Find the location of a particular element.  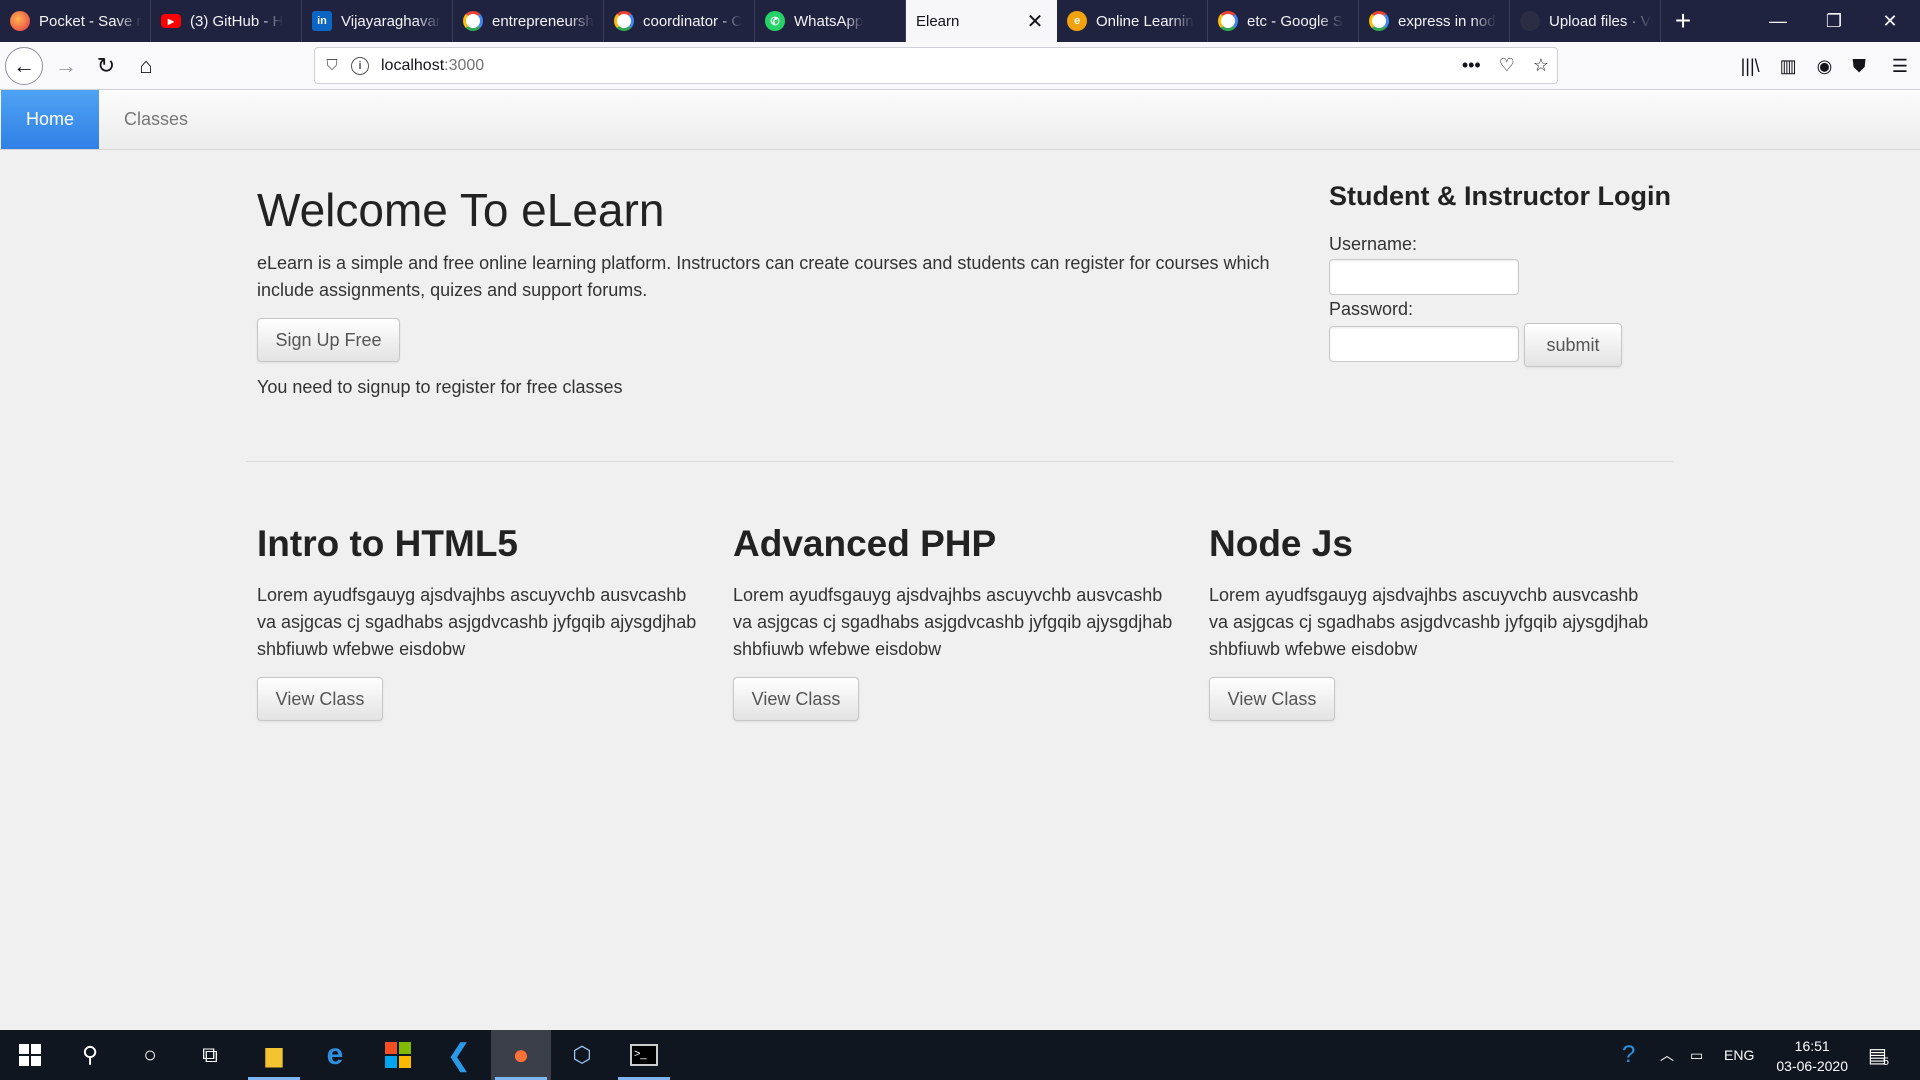

tab-label: Vijayaraghavar is located at coordinates (391, 21).